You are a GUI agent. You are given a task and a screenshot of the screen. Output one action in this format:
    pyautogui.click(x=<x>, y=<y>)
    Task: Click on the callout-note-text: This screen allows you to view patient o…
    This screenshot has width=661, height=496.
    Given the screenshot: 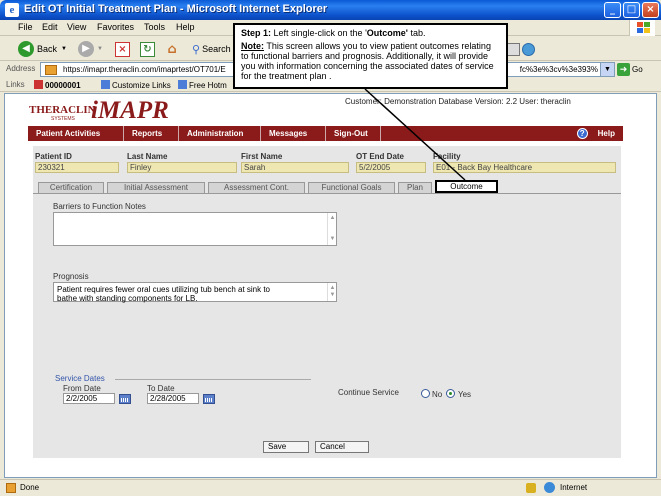 What is the action you would take?
    pyautogui.click(x=367, y=61)
    